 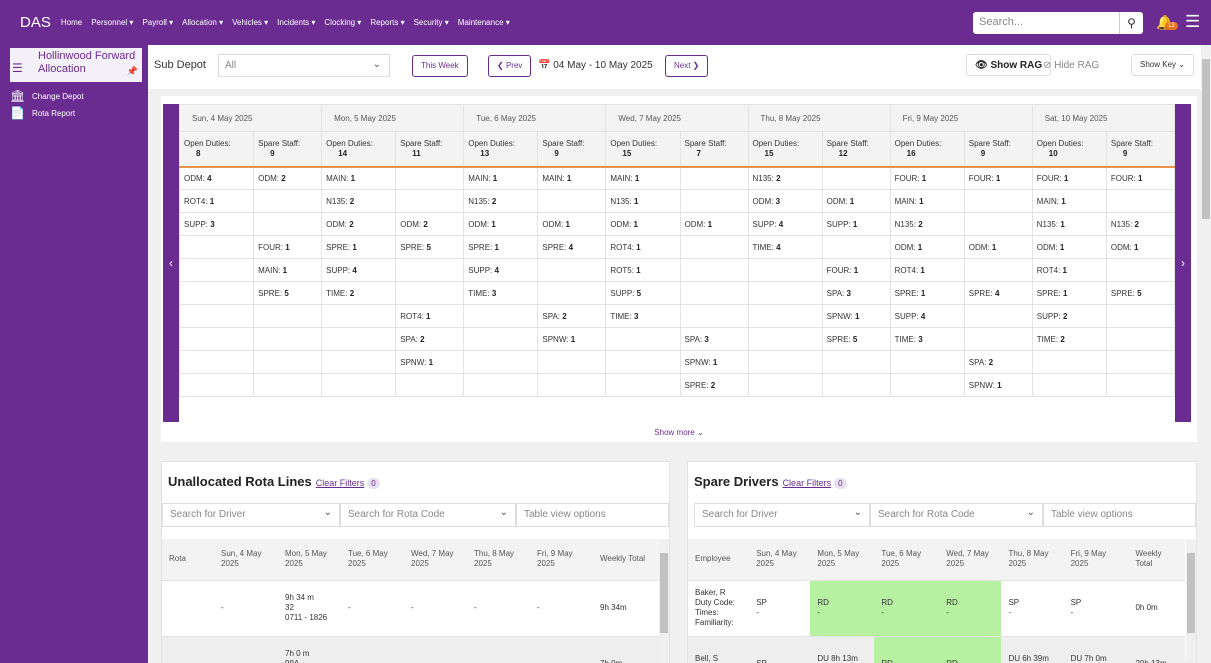 I want to click on duty-cell: N135: 1, so click(x=1069, y=224).